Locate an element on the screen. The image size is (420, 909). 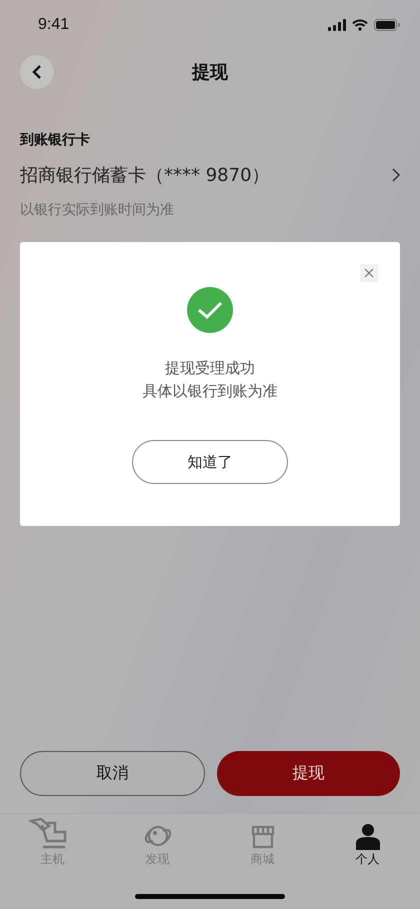
bank-card-name: 招商银行储蓄卡（**** 9870） is located at coordinates (145, 175).